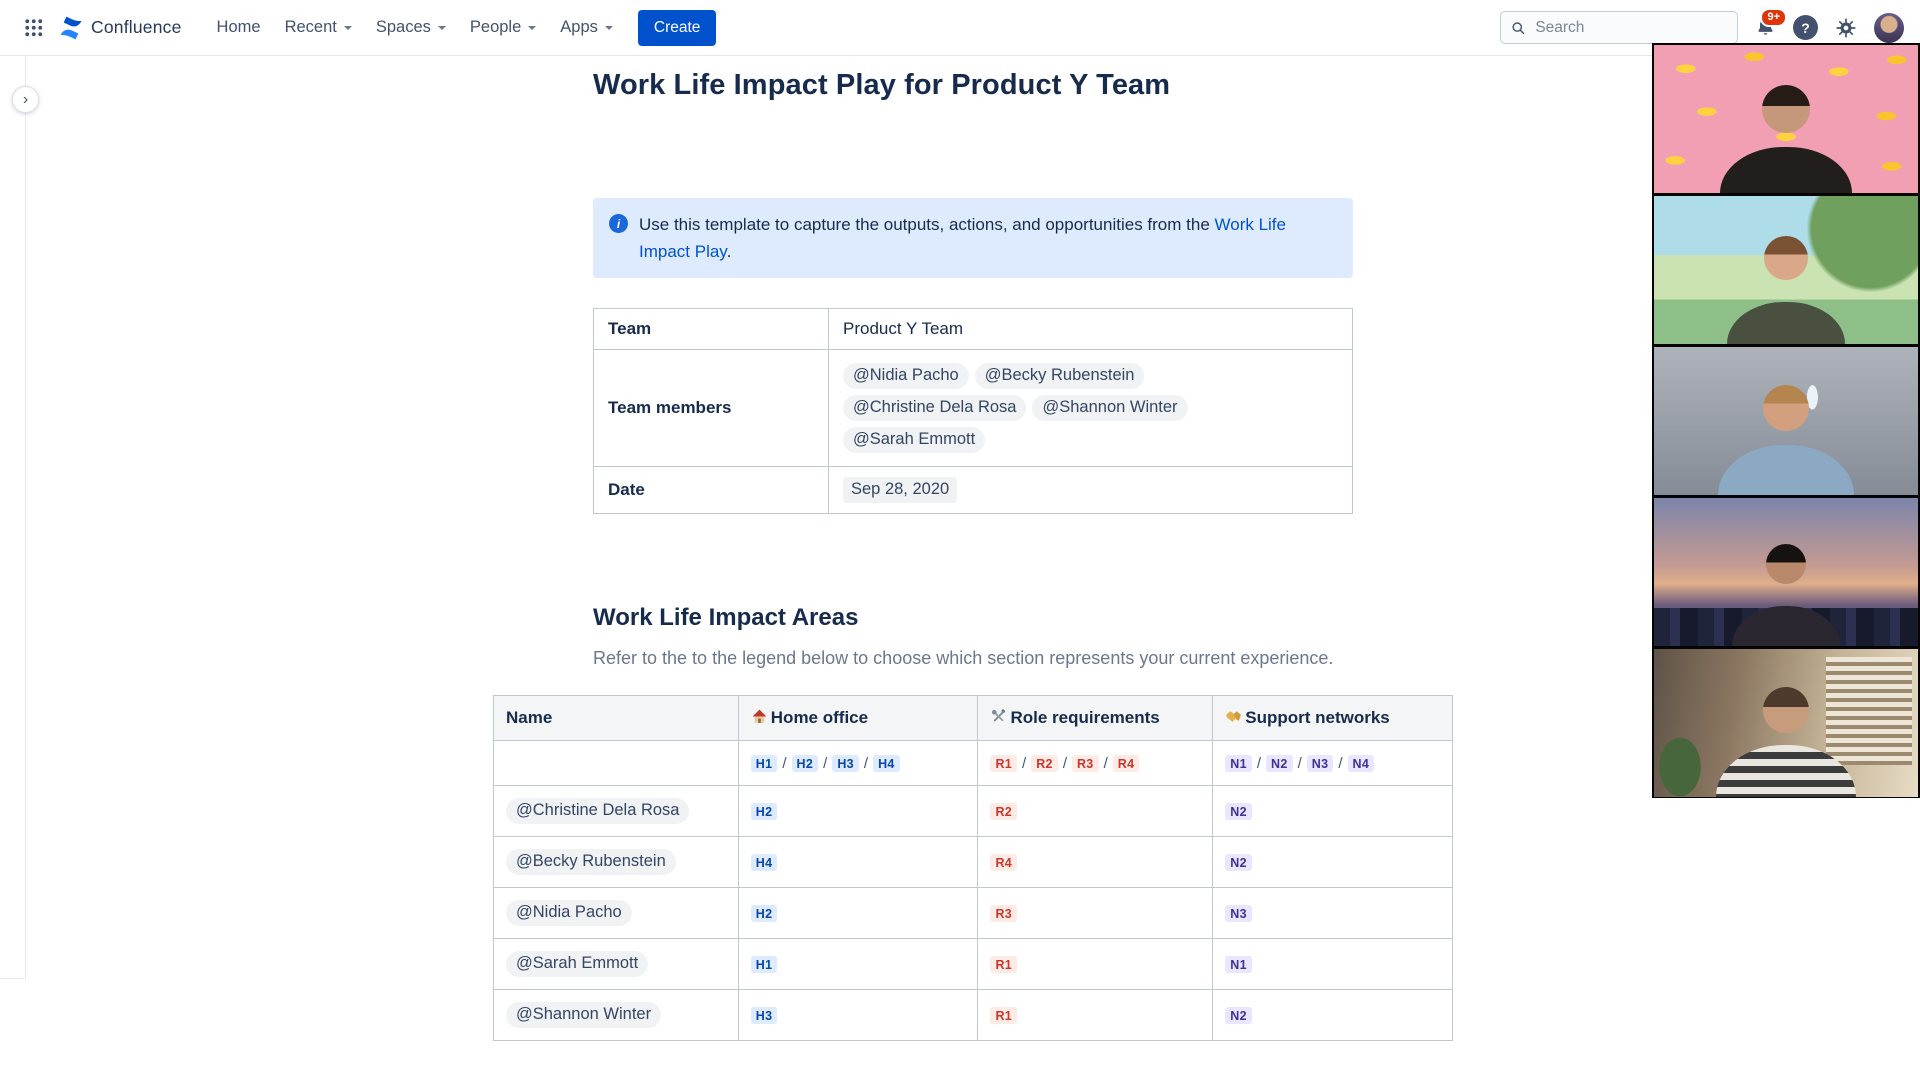  I want to click on user-avatar, so click(1889, 27).